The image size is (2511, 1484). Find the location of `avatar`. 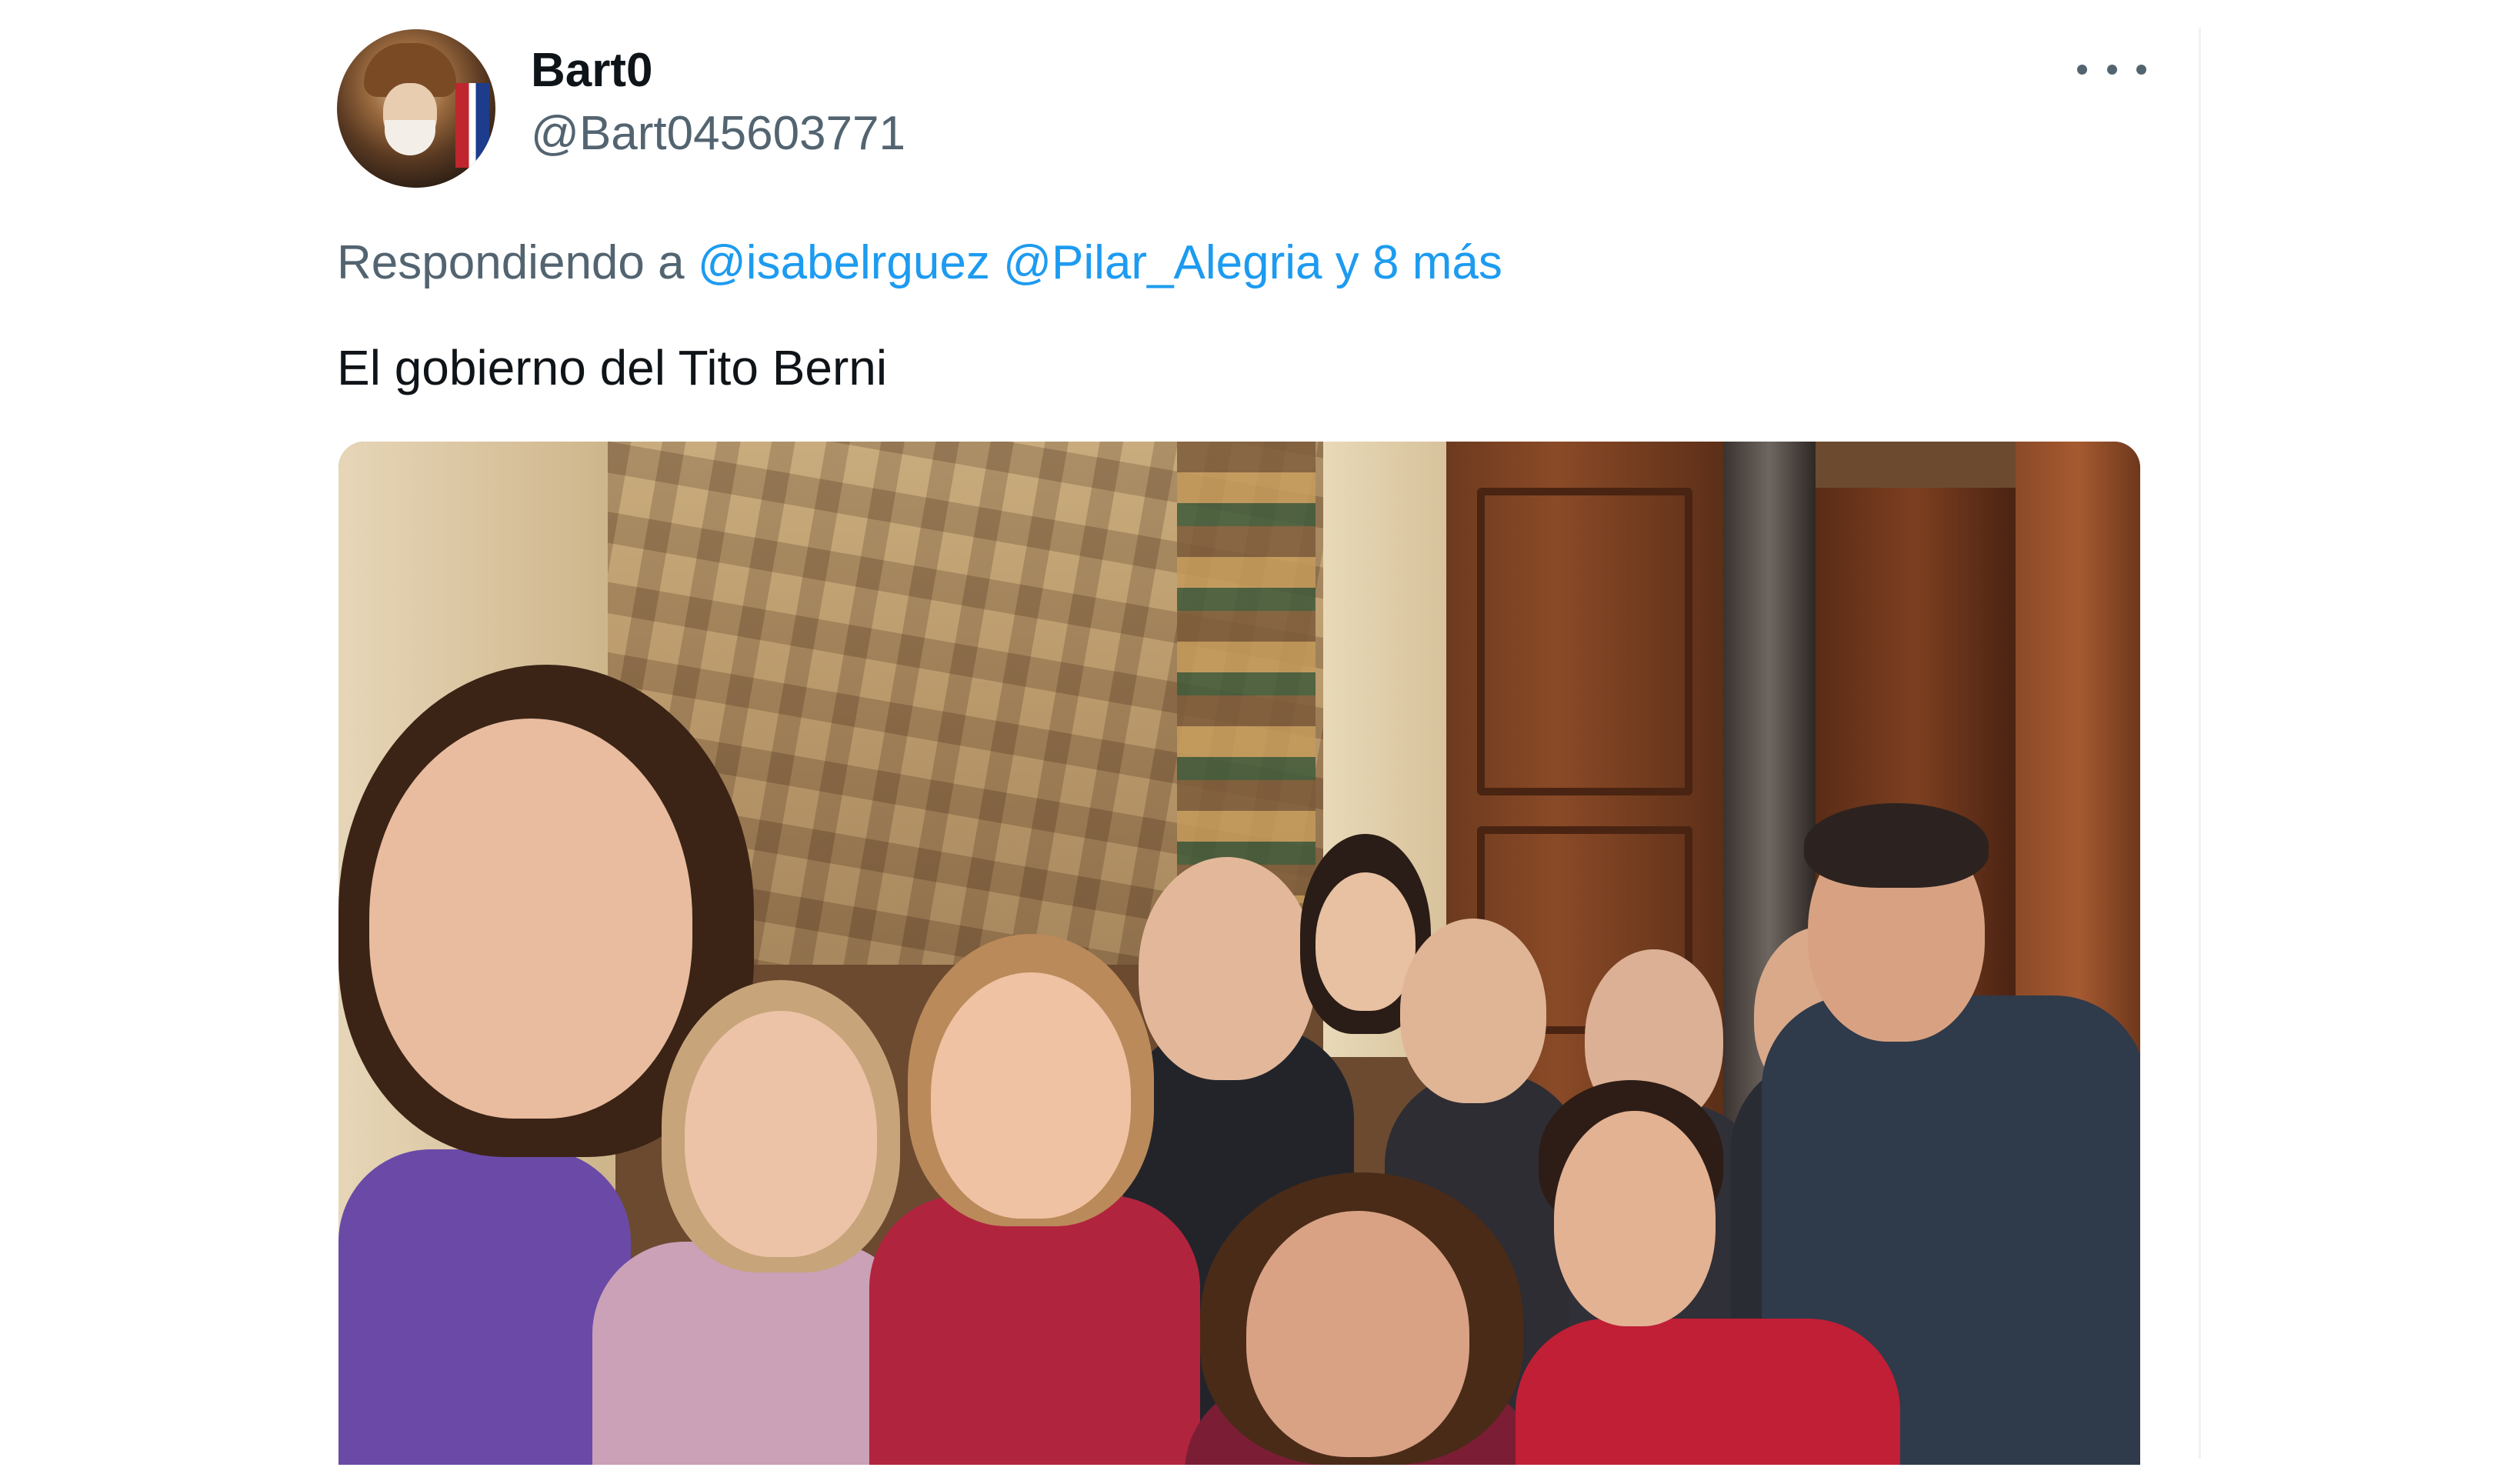

avatar is located at coordinates (416, 108).